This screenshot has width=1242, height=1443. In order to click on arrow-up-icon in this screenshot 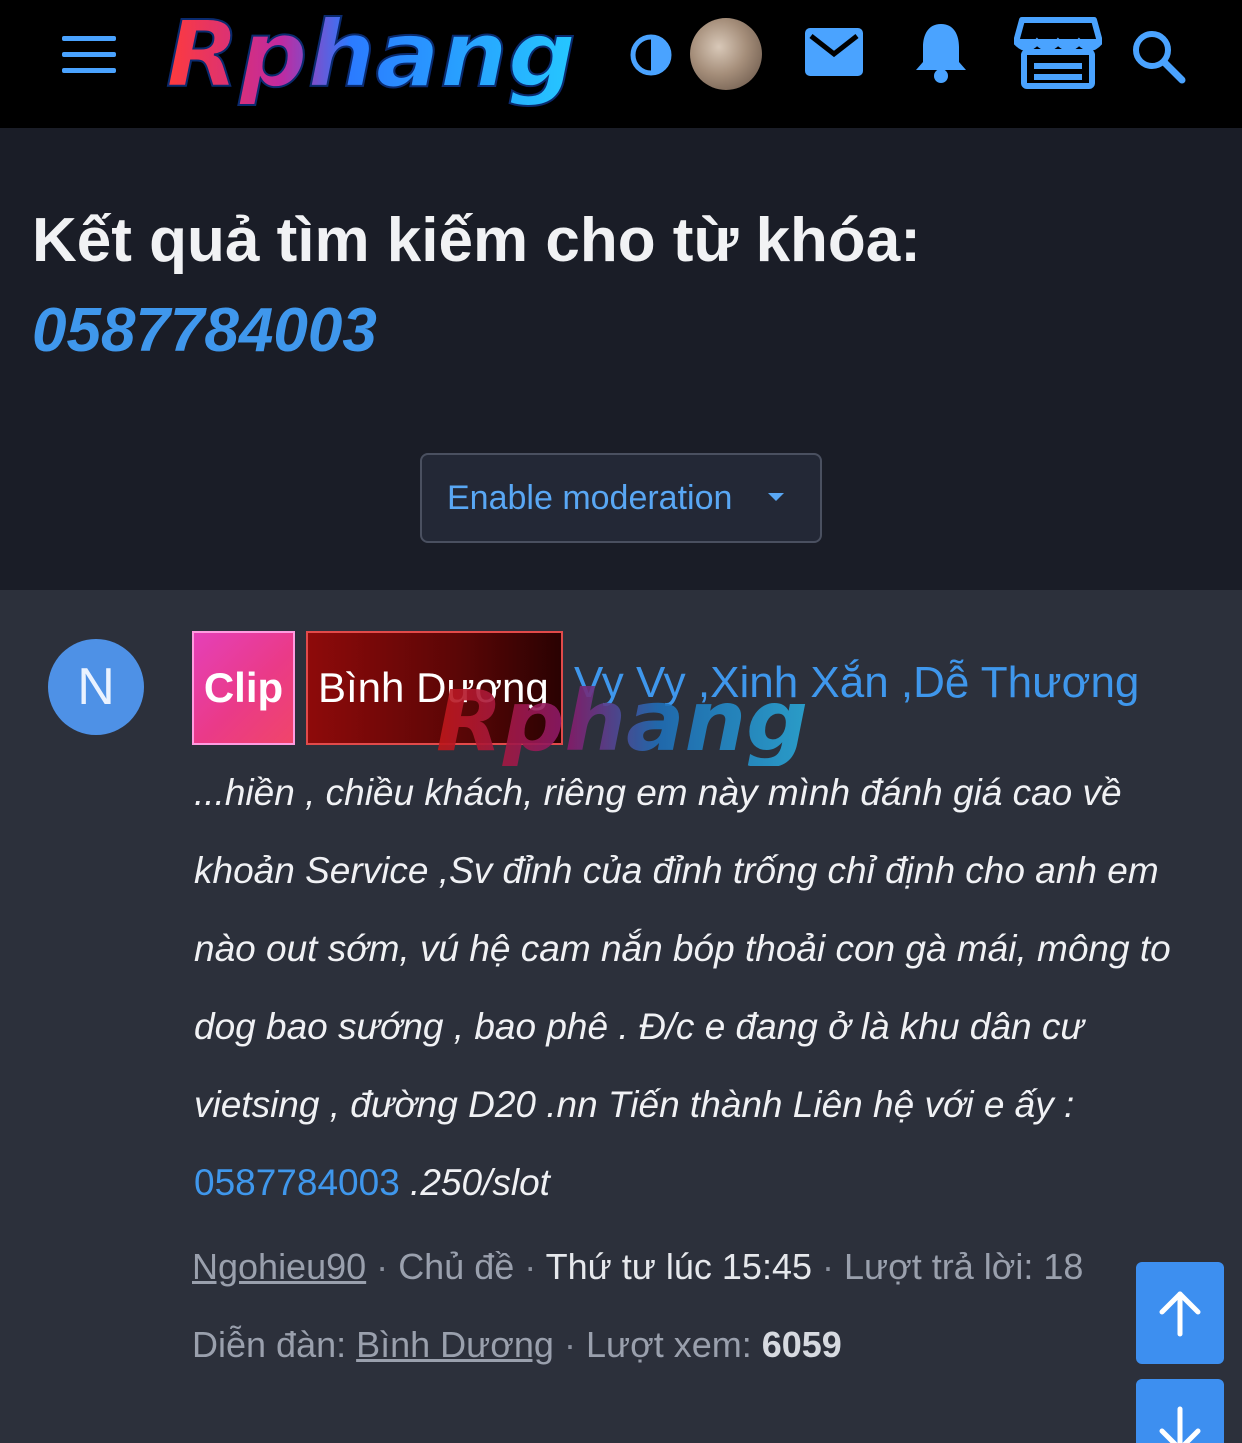, I will do `click(1180, 1314)`.